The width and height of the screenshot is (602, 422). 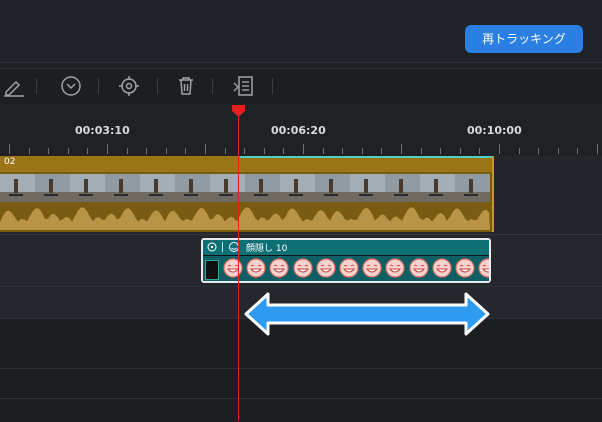 I want to click on playhead-line, so click(x=238, y=263).